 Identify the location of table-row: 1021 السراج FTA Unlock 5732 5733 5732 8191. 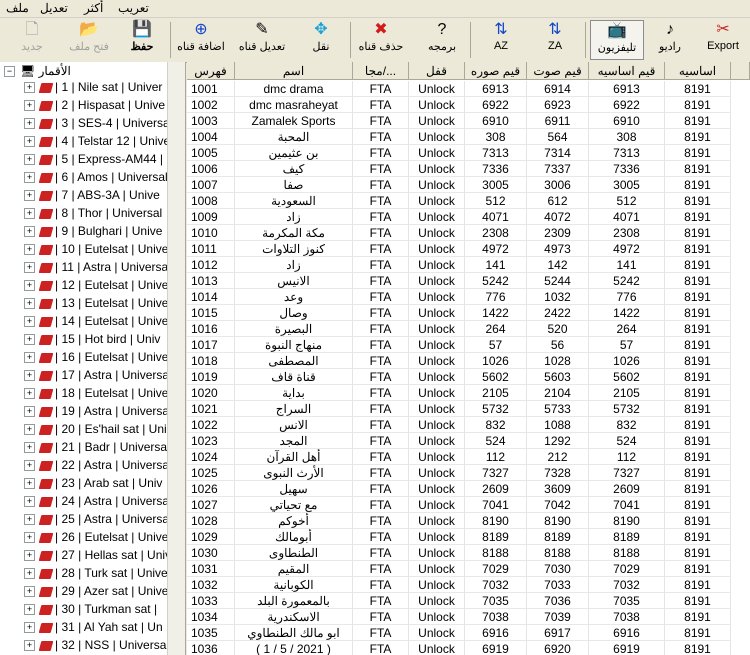
(468, 409).